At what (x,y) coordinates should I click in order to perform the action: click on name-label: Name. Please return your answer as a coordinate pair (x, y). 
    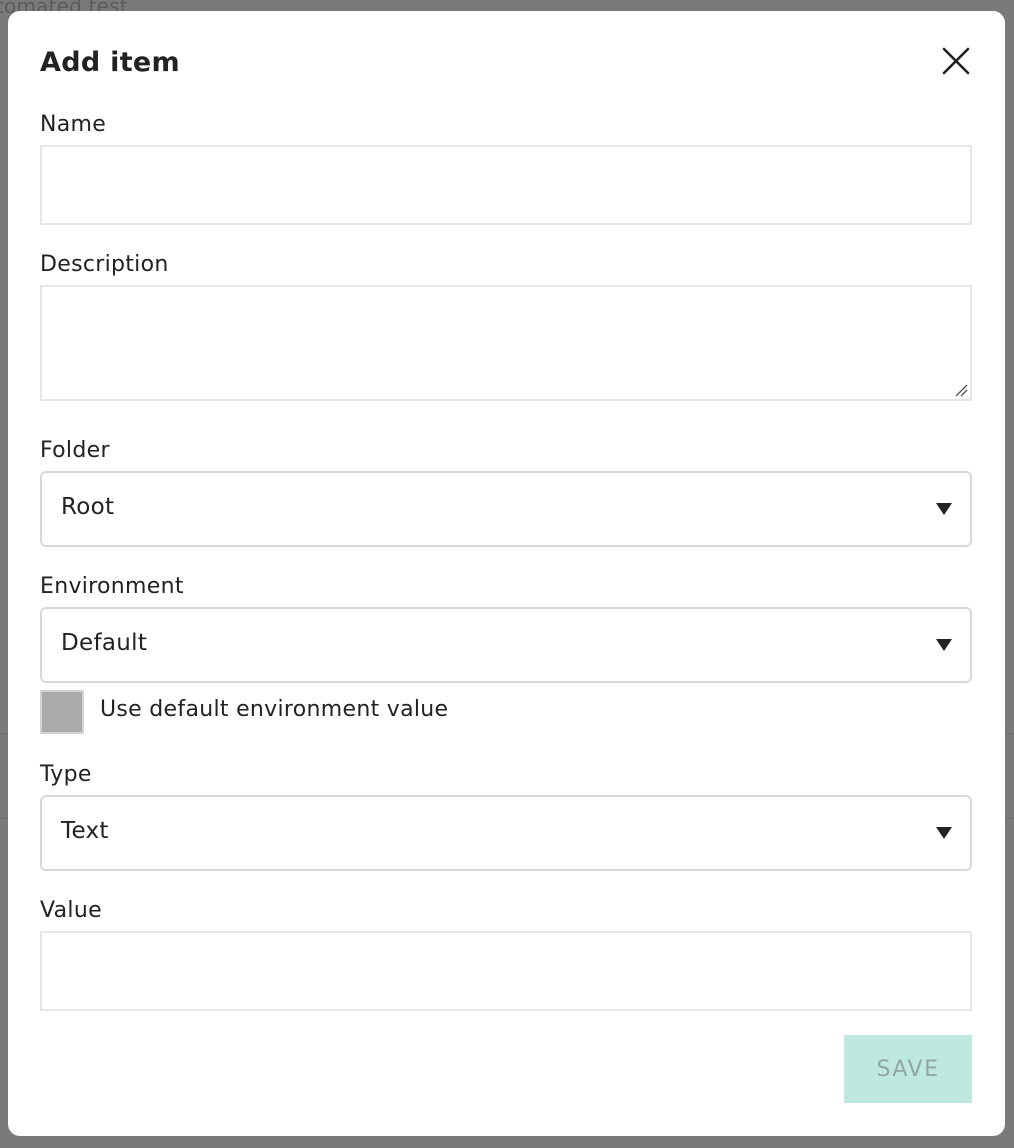
    Looking at the image, I should click on (73, 124).